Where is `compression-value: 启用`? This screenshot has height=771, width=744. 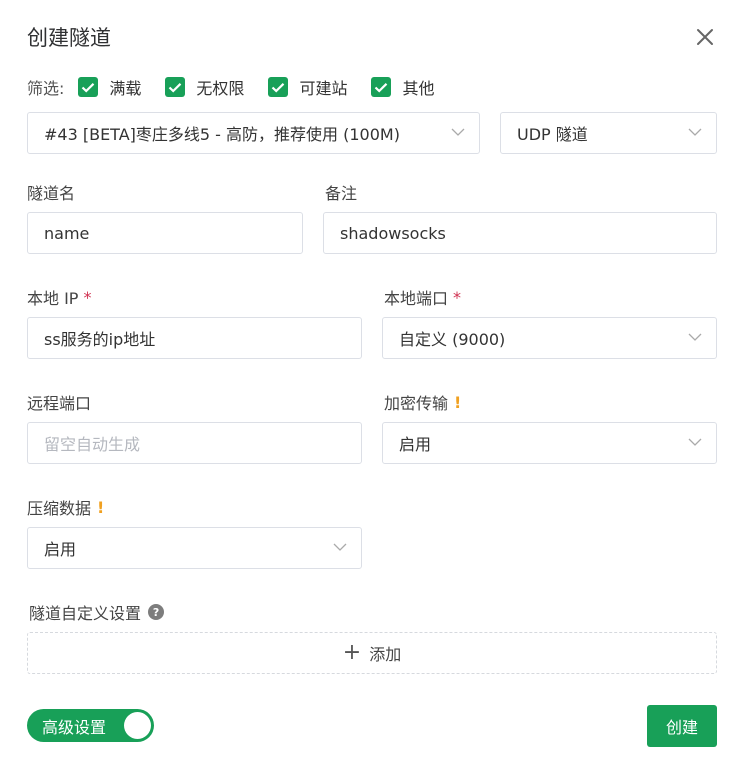
compression-value: 启用 is located at coordinates (60, 549).